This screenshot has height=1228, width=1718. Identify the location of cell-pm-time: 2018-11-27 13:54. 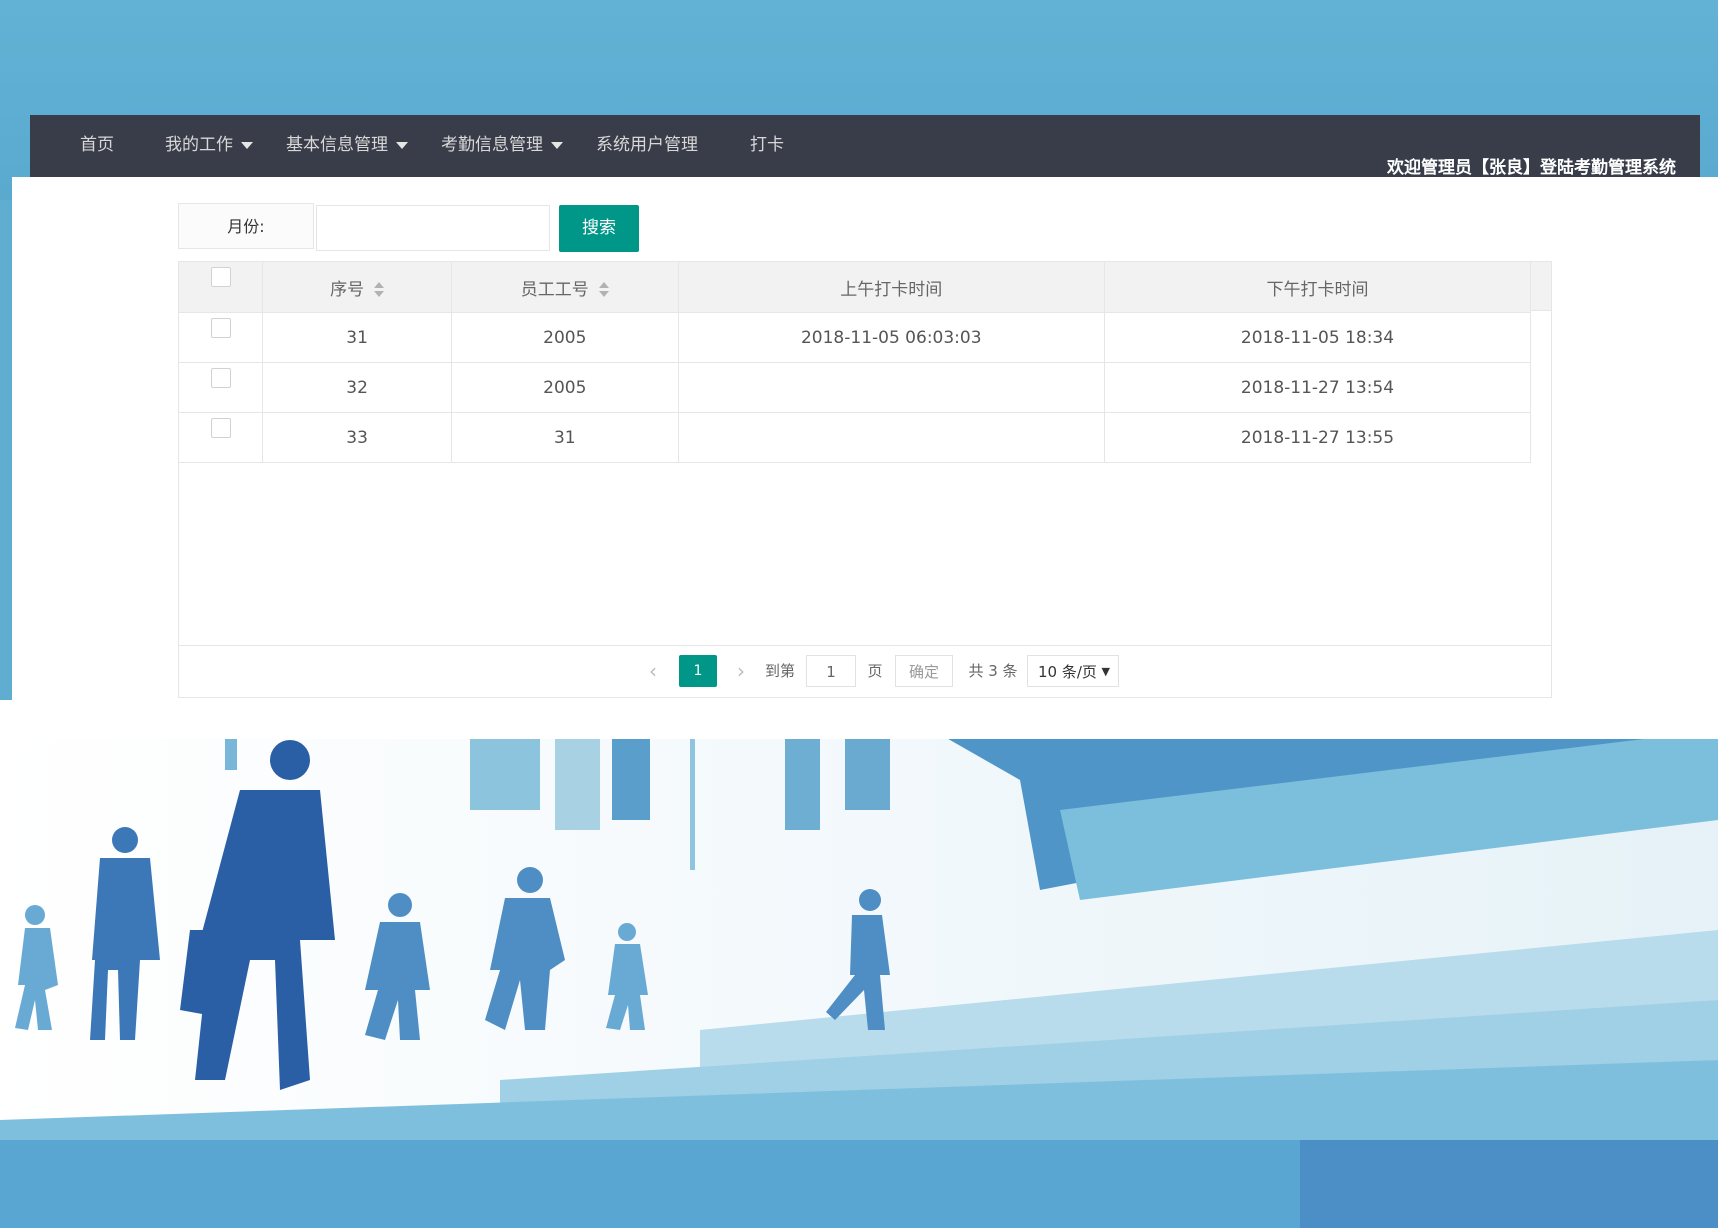
(1318, 387).